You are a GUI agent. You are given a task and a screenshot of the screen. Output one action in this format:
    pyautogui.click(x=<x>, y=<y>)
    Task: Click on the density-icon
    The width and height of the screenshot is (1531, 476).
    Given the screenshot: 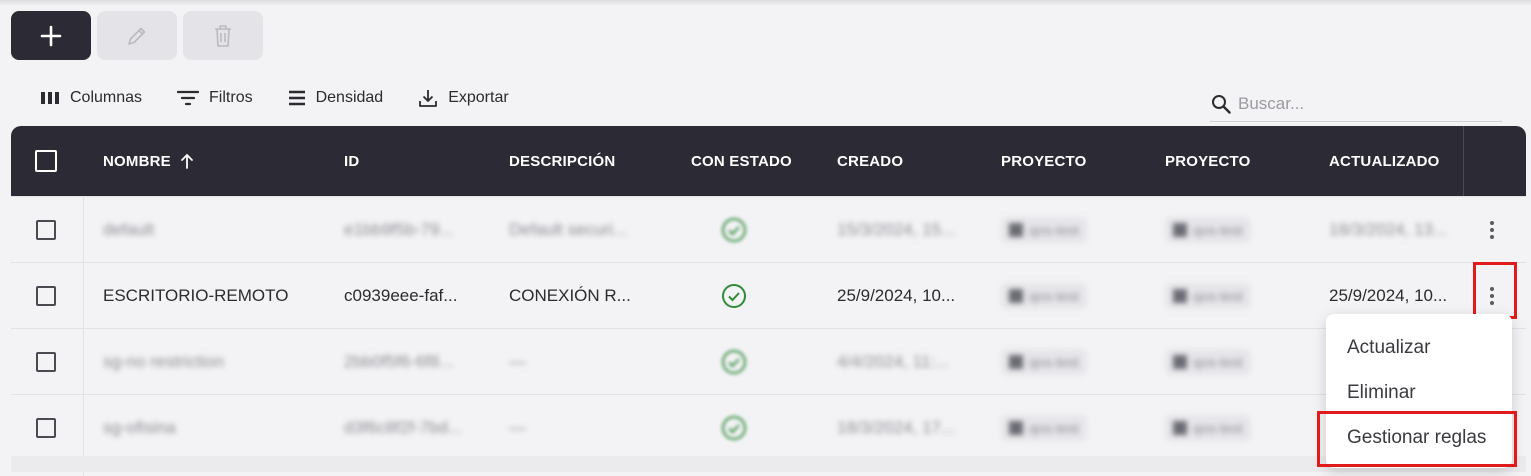 What is the action you would take?
    pyautogui.click(x=296, y=98)
    